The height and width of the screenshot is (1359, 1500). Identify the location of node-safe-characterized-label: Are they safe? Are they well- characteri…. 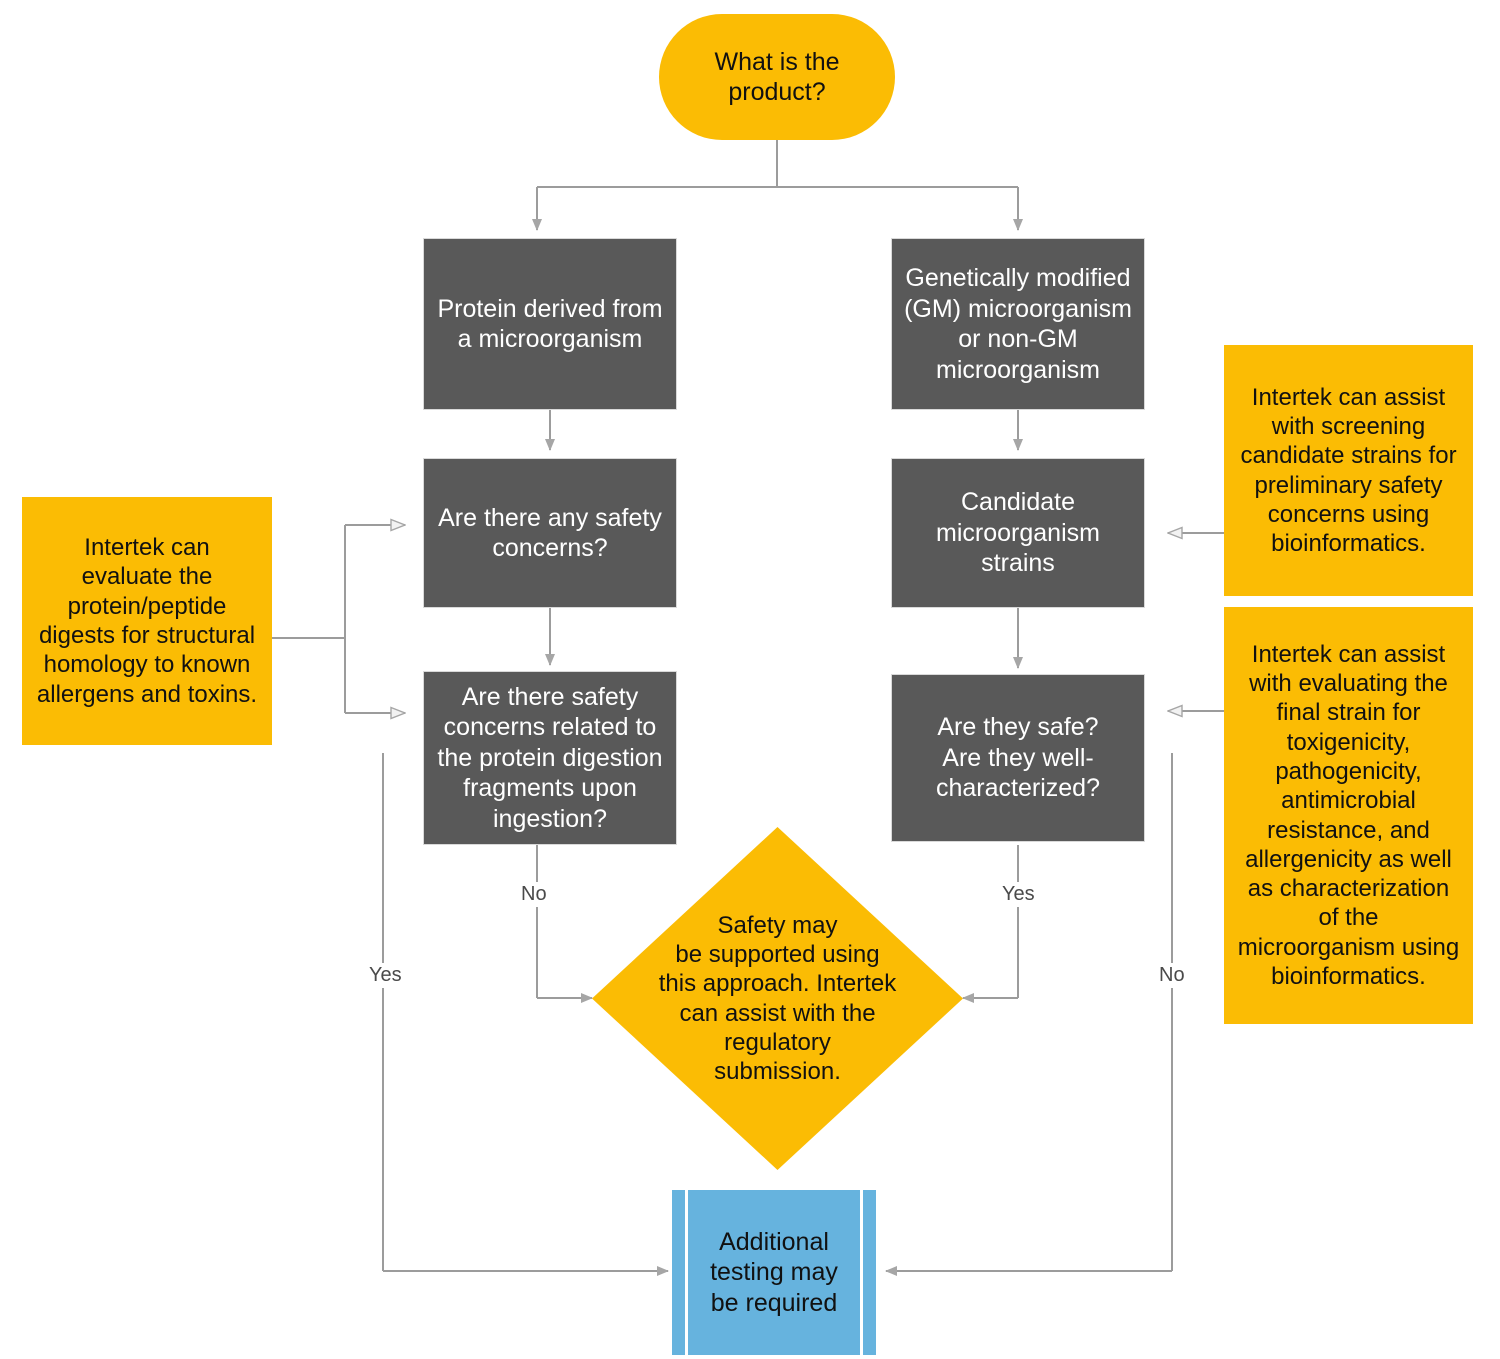
(1018, 758).